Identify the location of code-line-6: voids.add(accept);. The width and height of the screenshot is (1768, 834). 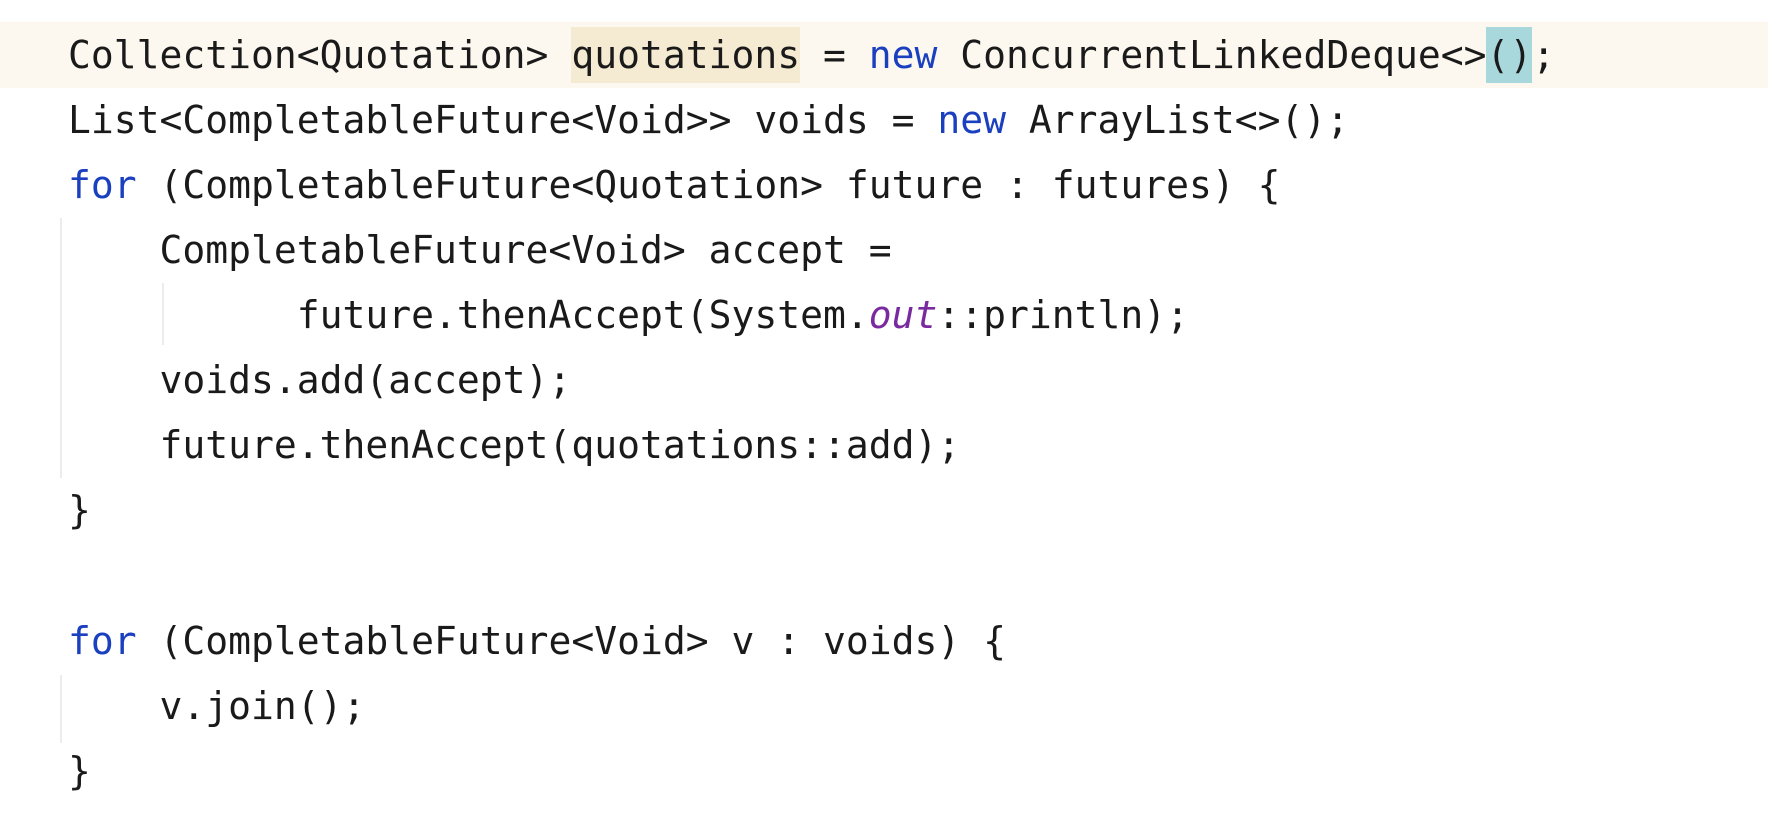
(320, 380).